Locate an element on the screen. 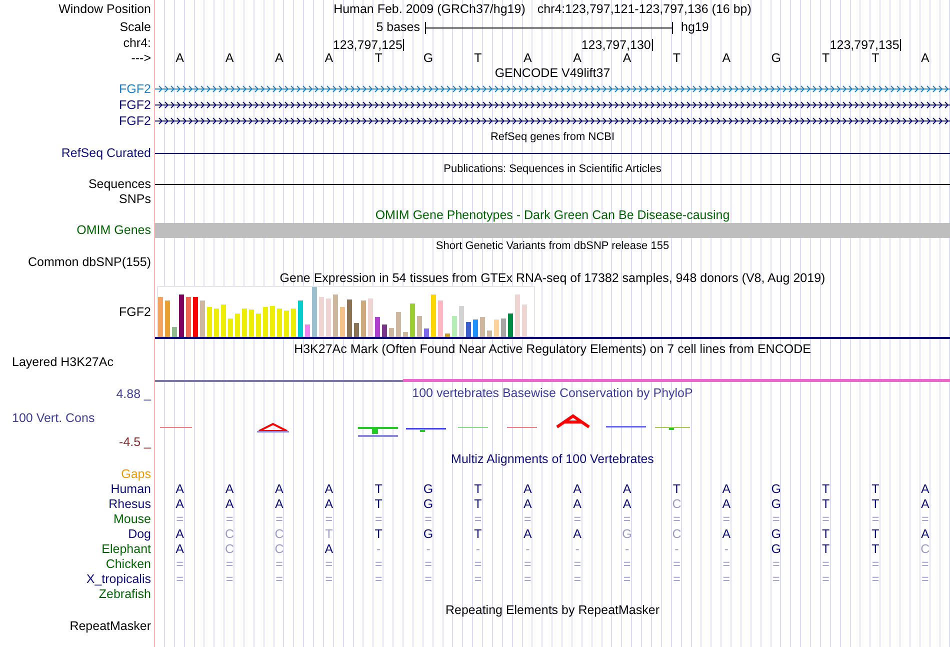  track-label: Zebrafish is located at coordinates (124, 594).